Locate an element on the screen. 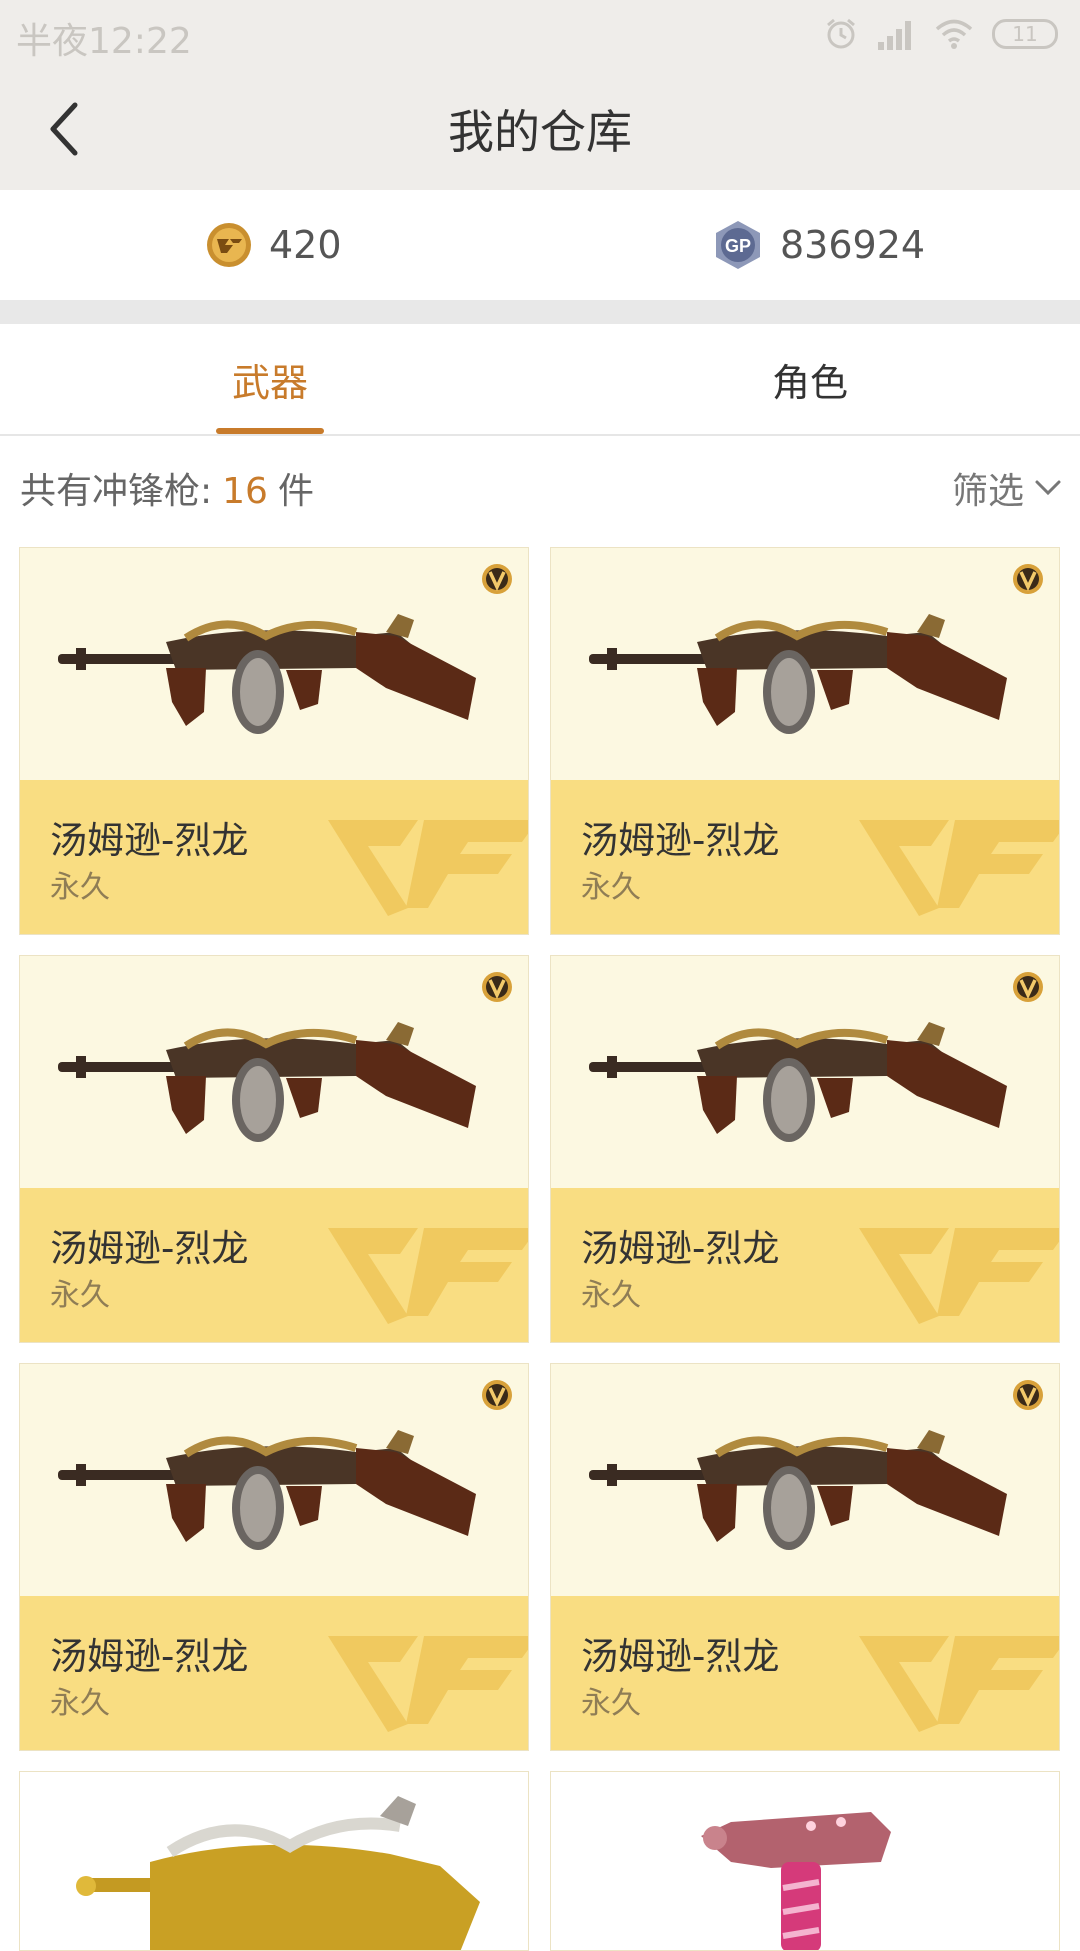  section-divider is located at coordinates (540, 312).